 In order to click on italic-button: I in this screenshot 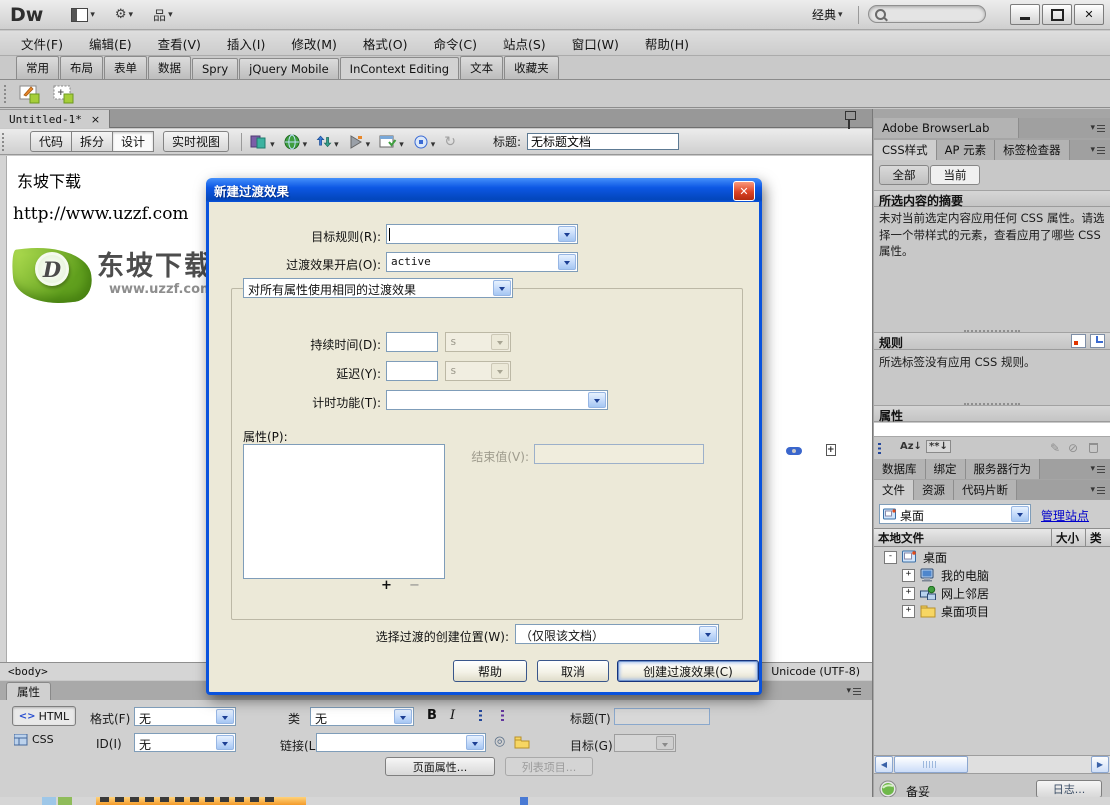, I will do `click(452, 715)`.